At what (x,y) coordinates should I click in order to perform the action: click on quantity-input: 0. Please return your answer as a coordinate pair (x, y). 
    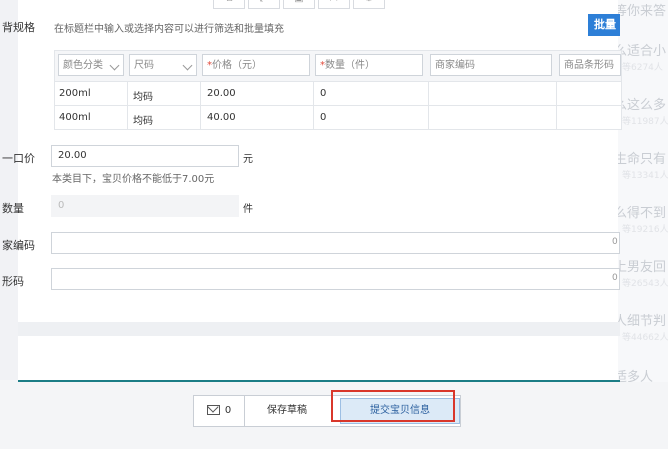
    Looking at the image, I should click on (145, 206).